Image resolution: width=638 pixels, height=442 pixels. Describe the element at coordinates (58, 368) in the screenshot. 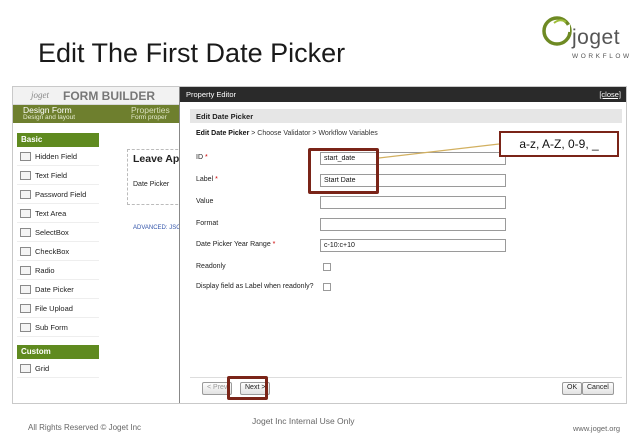

I see `palette-item: Grid` at that location.